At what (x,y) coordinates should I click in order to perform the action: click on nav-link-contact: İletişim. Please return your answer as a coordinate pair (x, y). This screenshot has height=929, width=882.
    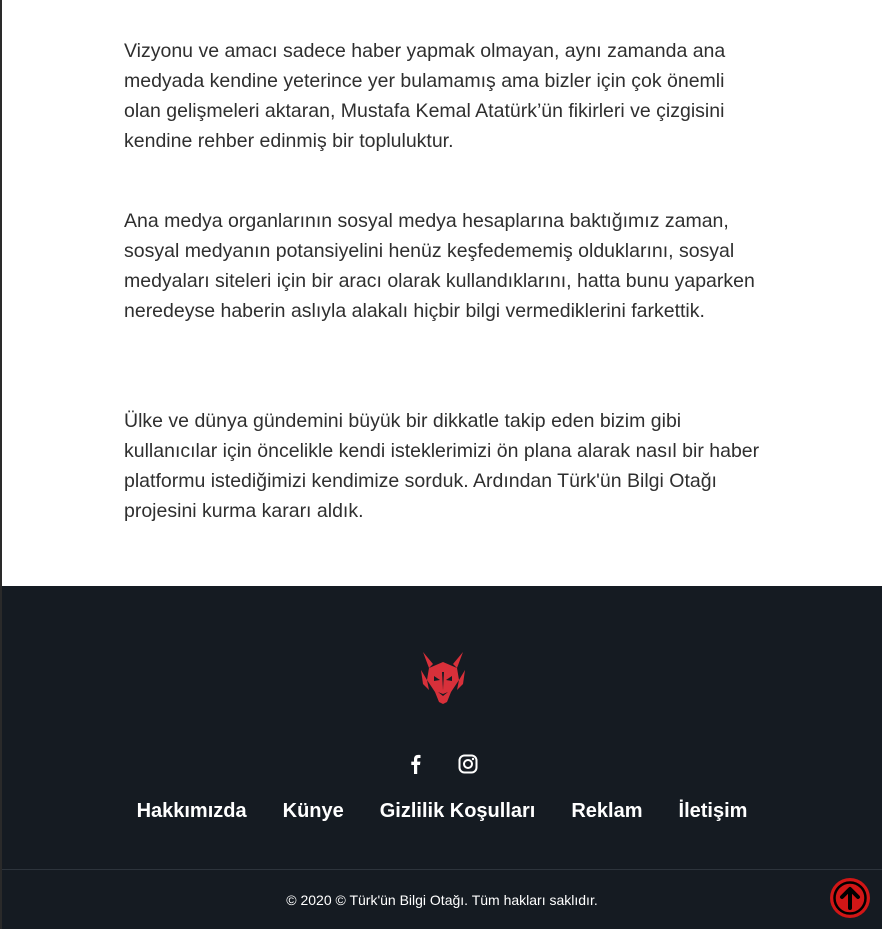
    Looking at the image, I should click on (713, 811).